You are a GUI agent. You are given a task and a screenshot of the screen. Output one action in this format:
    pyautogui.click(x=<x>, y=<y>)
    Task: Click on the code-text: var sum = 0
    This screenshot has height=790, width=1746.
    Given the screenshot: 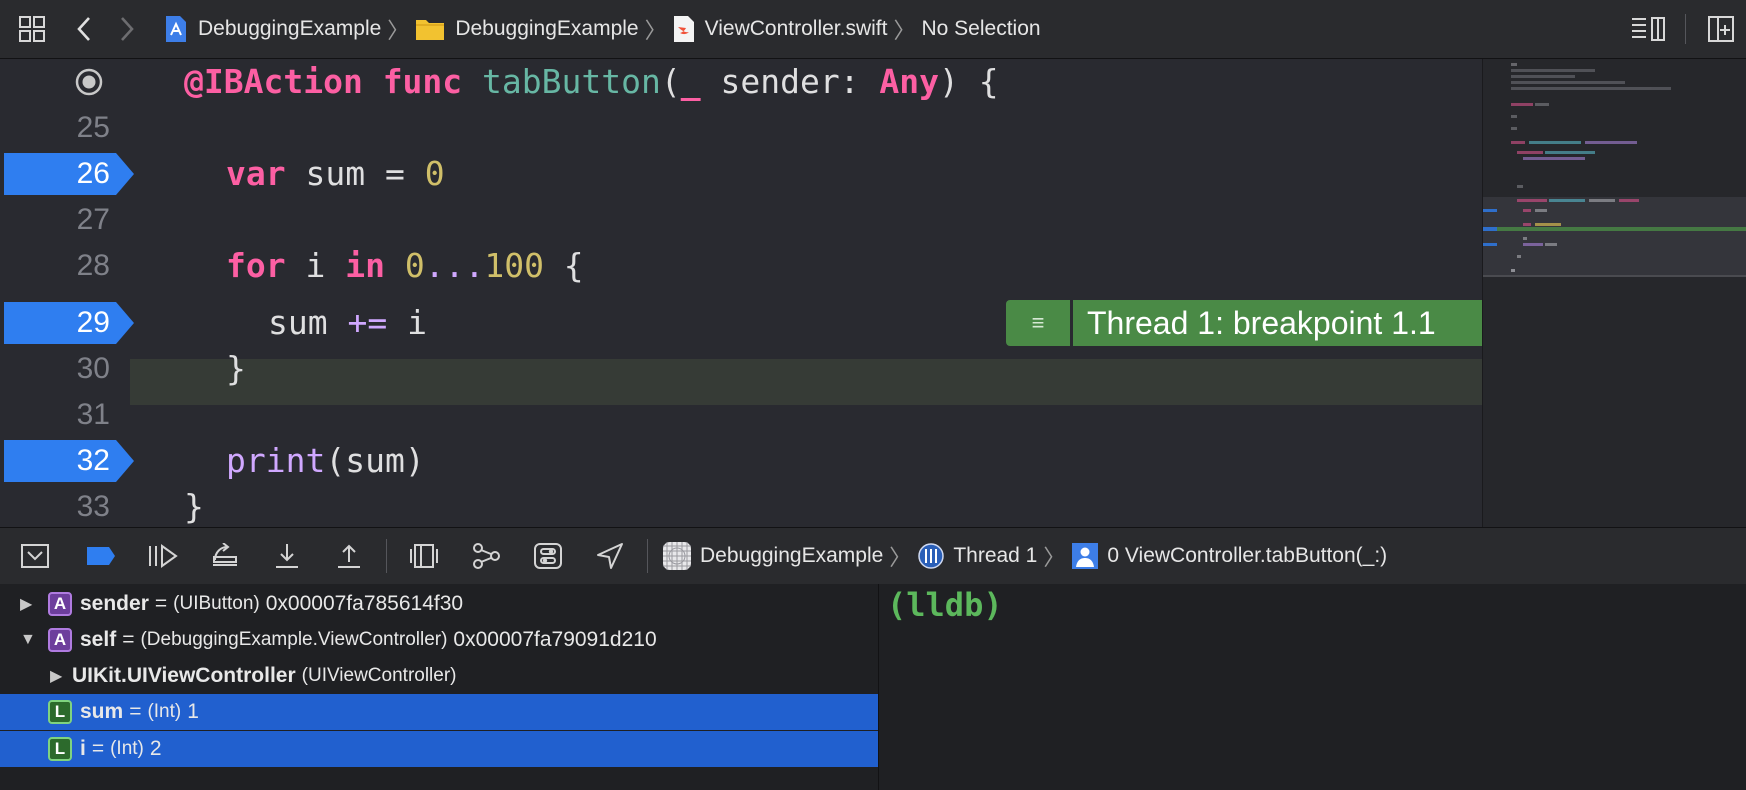 What is the action you would take?
    pyautogui.click(x=335, y=174)
    